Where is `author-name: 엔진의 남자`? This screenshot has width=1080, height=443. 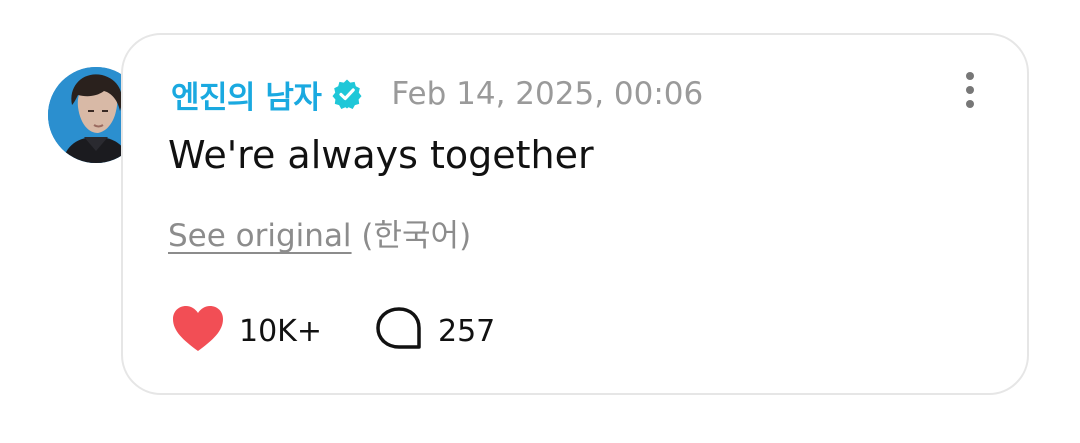
author-name: 엔진의 남자 is located at coordinates (246, 94).